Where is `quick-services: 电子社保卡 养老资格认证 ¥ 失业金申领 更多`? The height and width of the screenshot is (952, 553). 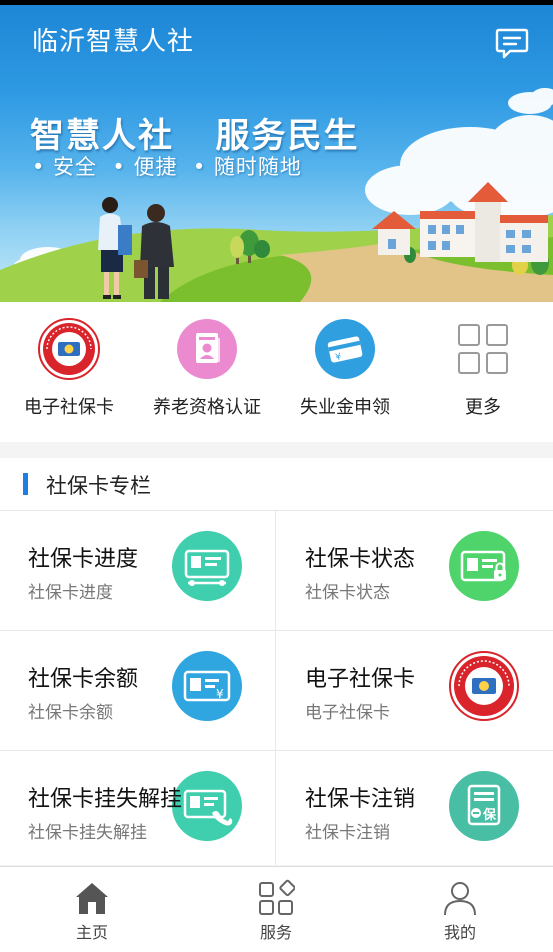 quick-services: 电子社保卡 养老资格认证 ¥ 失业金申领 更多 is located at coordinates (276, 372).